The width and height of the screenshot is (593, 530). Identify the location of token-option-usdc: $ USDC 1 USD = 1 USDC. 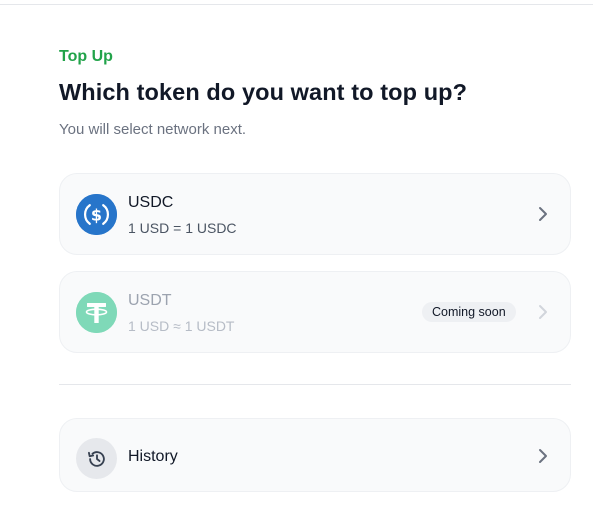
(315, 214).